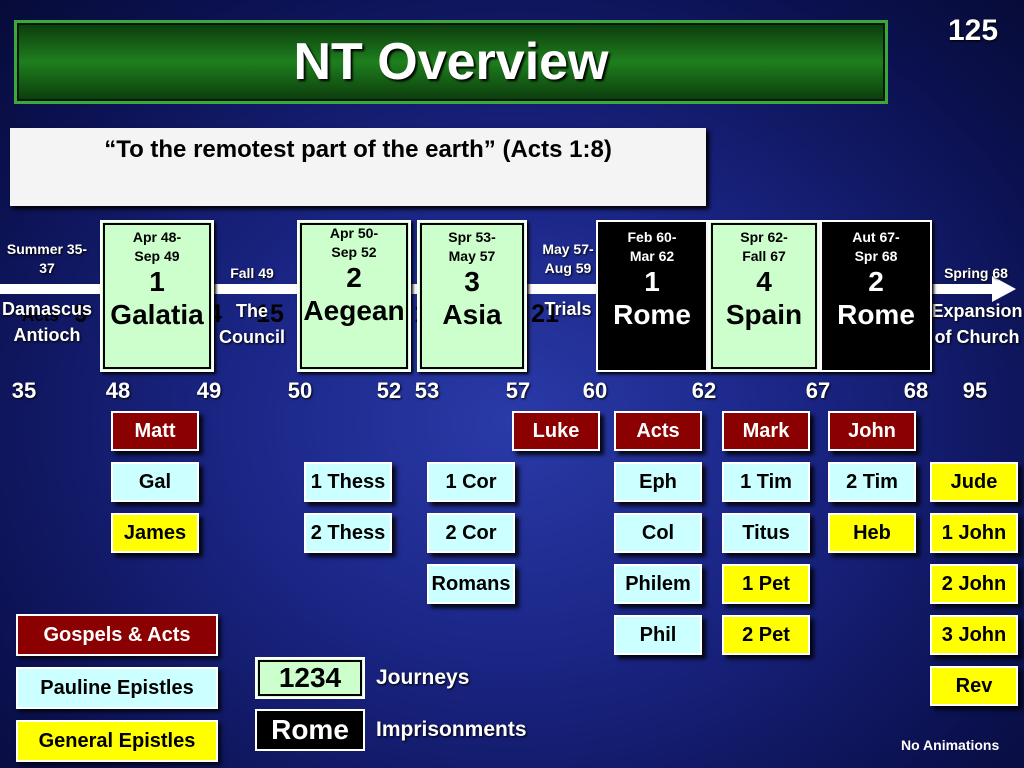  What do you see at coordinates (766, 533) in the screenshot?
I see `book-titus: Titus` at bounding box center [766, 533].